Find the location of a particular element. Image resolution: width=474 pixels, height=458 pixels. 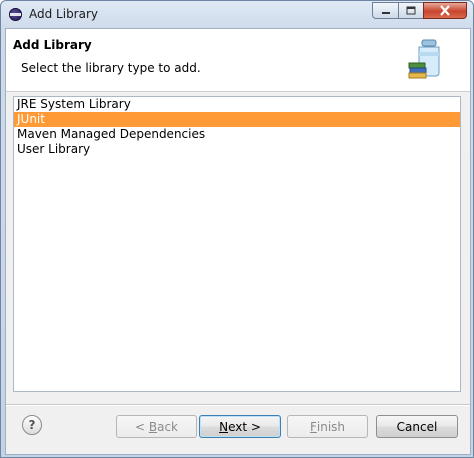

back-mnemonic: B is located at coordinates (153, 426).